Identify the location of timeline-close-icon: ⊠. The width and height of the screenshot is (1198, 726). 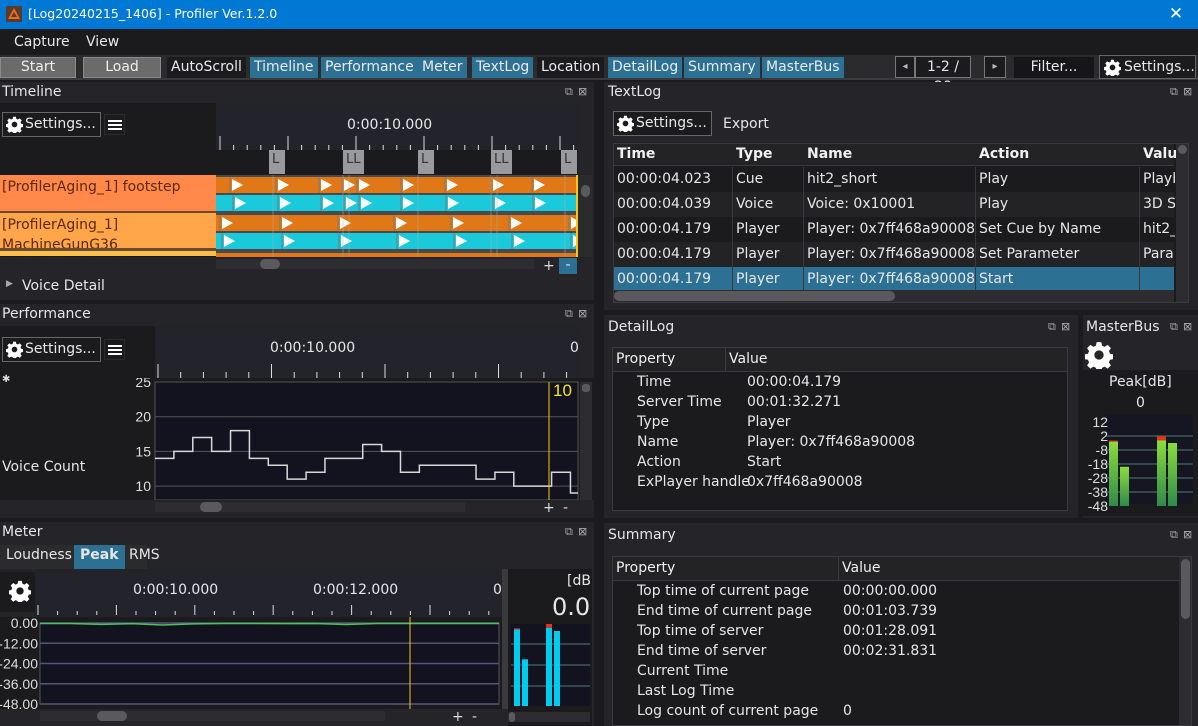
(583, 91).